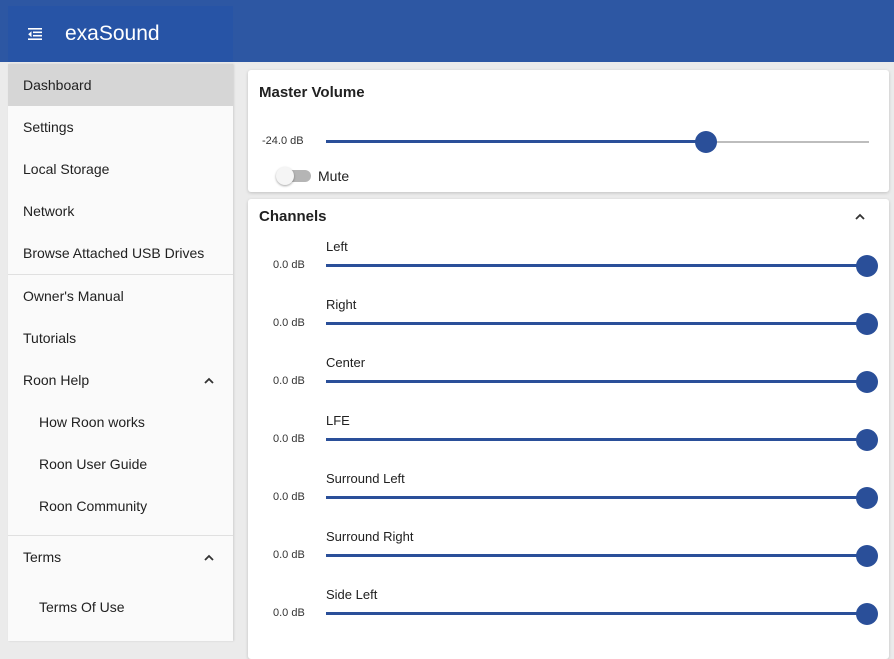 This screenshot has height=659, width=894. I want to click on sidebar-item-browse-usb: Browse Attached USB Drives, so click(120, 253).